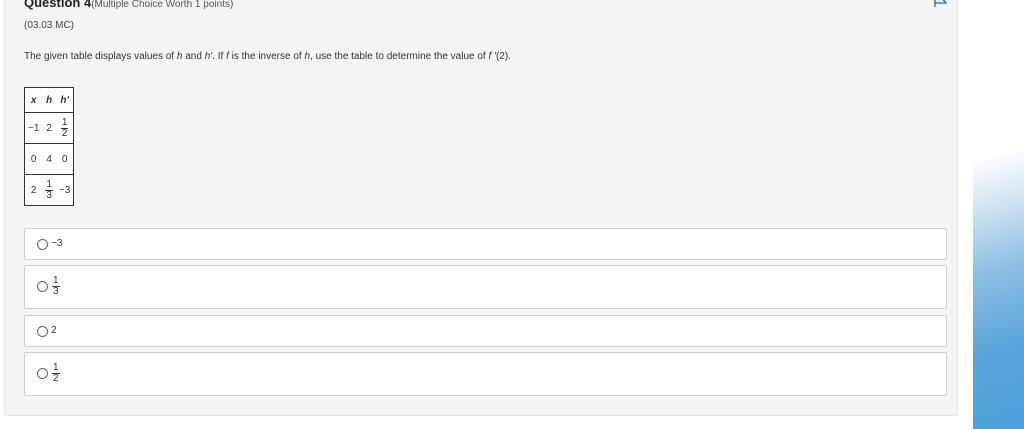  Describe the element at coordinates (49, 159) in the screenshot. I see `table-row: 0 4 0` at that location.